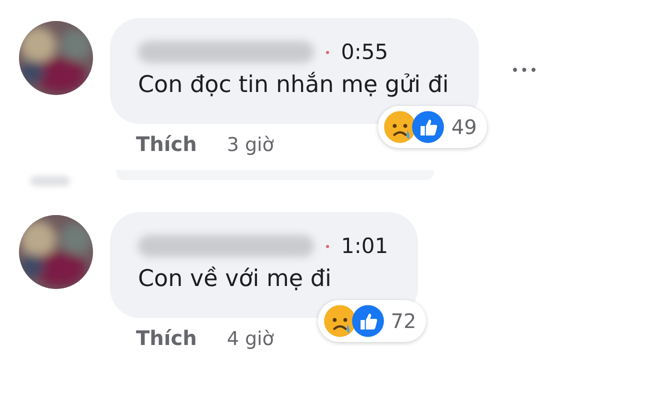  Describe the element at coordinates (464, 127) in the screenshot. I see `reaction-count: 49` at that location.